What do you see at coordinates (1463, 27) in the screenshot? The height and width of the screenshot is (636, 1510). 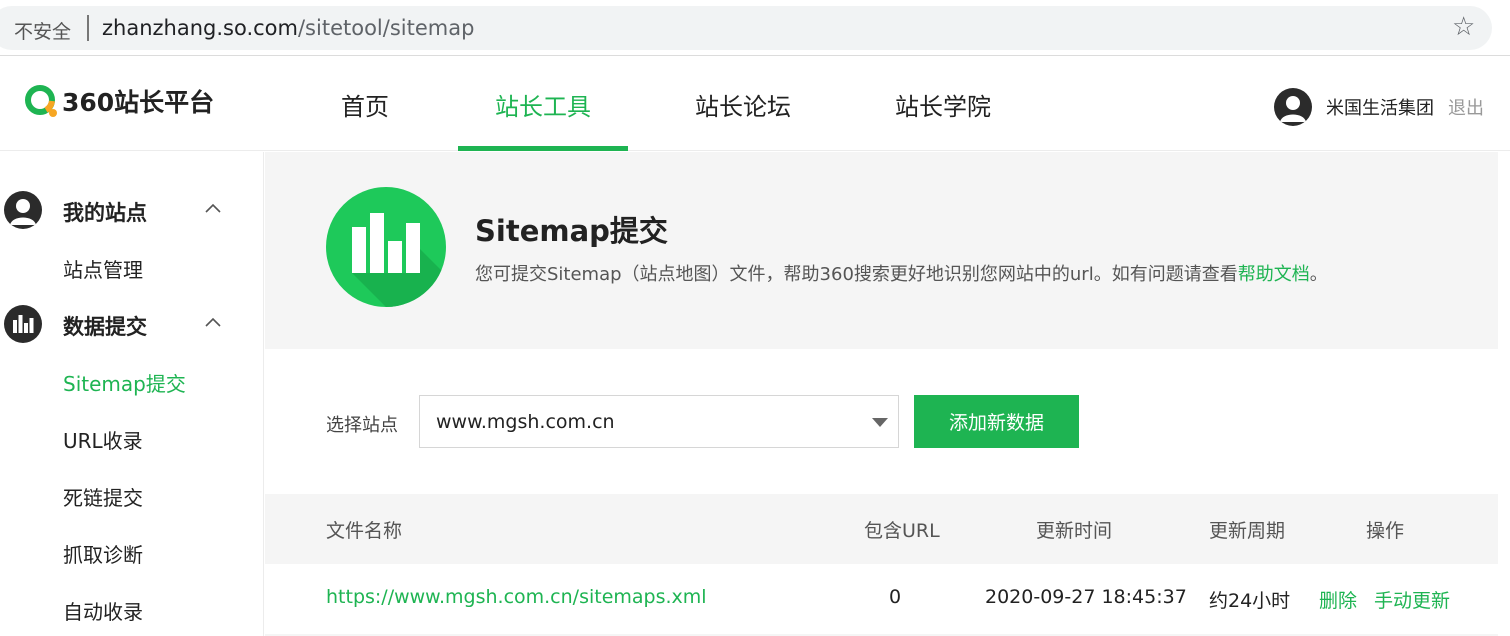 I see `star-icon: ☆` at bounding box center [1463, 27].